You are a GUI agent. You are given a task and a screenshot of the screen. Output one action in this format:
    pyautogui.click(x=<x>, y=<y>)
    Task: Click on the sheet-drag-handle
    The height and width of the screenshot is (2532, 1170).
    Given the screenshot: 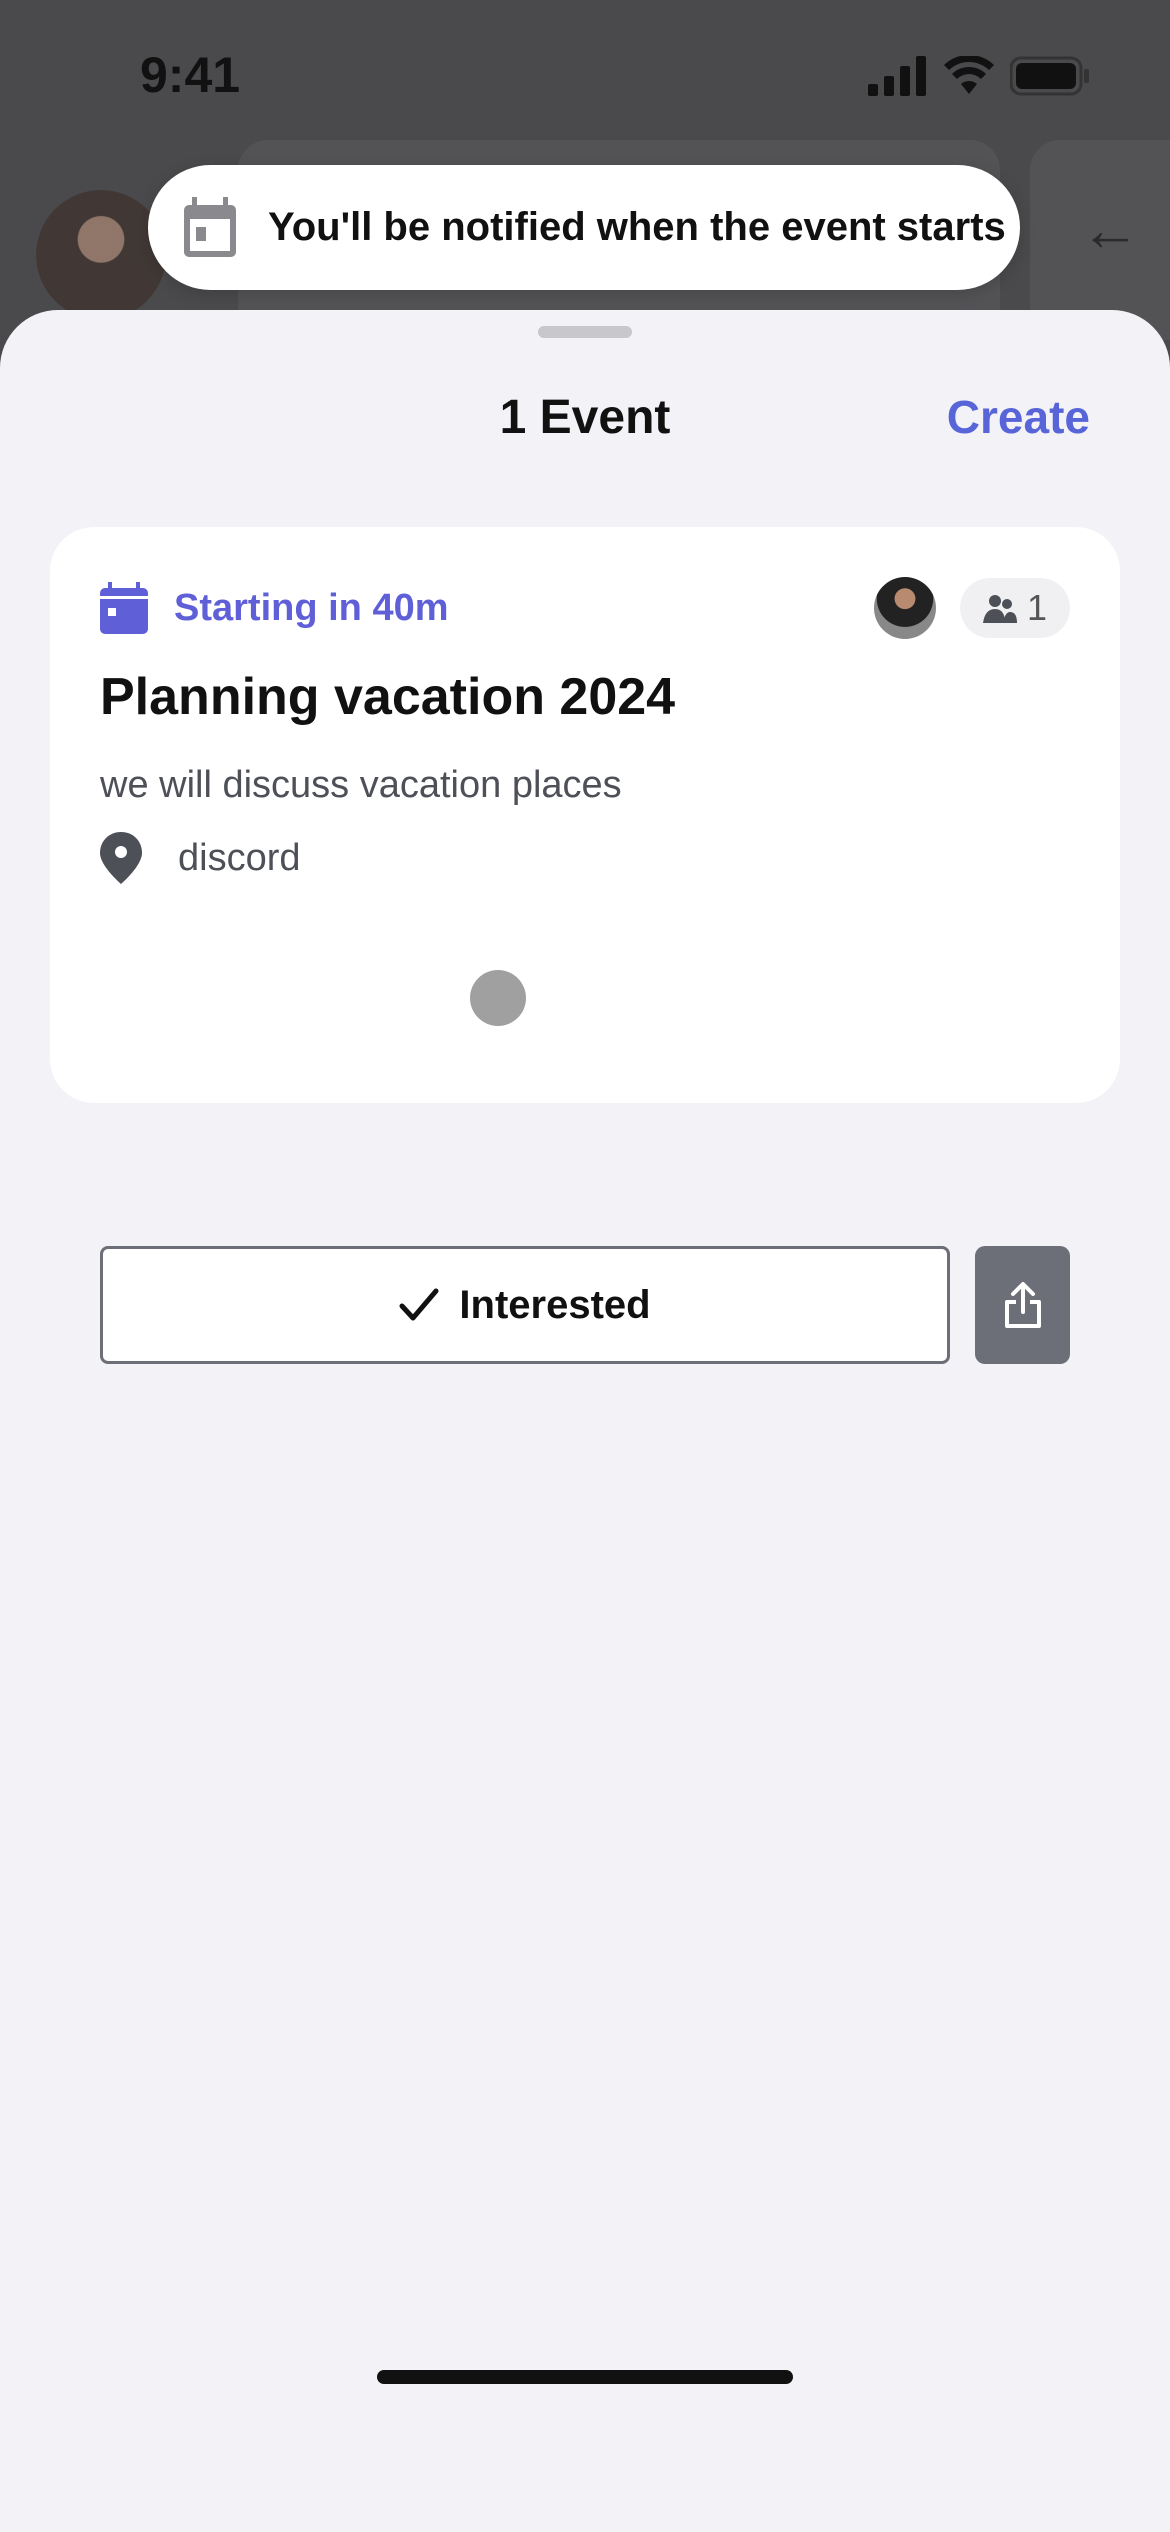 What is the action you would take?
    pyautogui.click(x=585, y=332)
    